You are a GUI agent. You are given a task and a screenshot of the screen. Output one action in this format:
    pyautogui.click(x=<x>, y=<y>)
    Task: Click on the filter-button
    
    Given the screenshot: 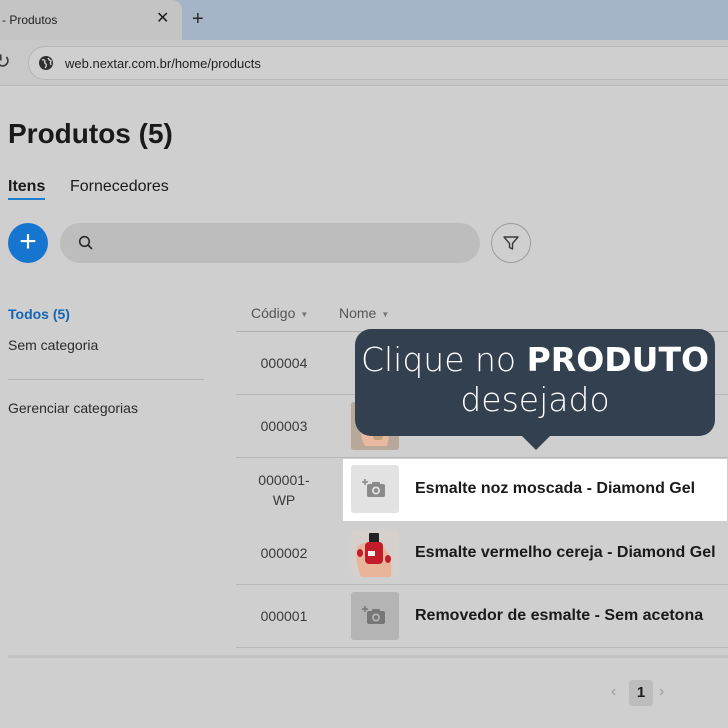 What is the action you would take?
    pyautogui.click(x=511, y=243)
    